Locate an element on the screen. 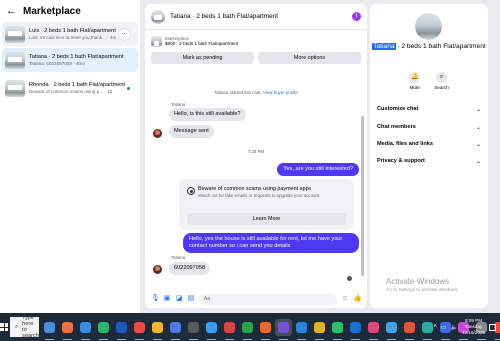 Image resolution: width=500 pixels, height=341 pixels. details-title-rest: · 2 beds 1 bath Flat/apartment is located at coordinates (440, 46).